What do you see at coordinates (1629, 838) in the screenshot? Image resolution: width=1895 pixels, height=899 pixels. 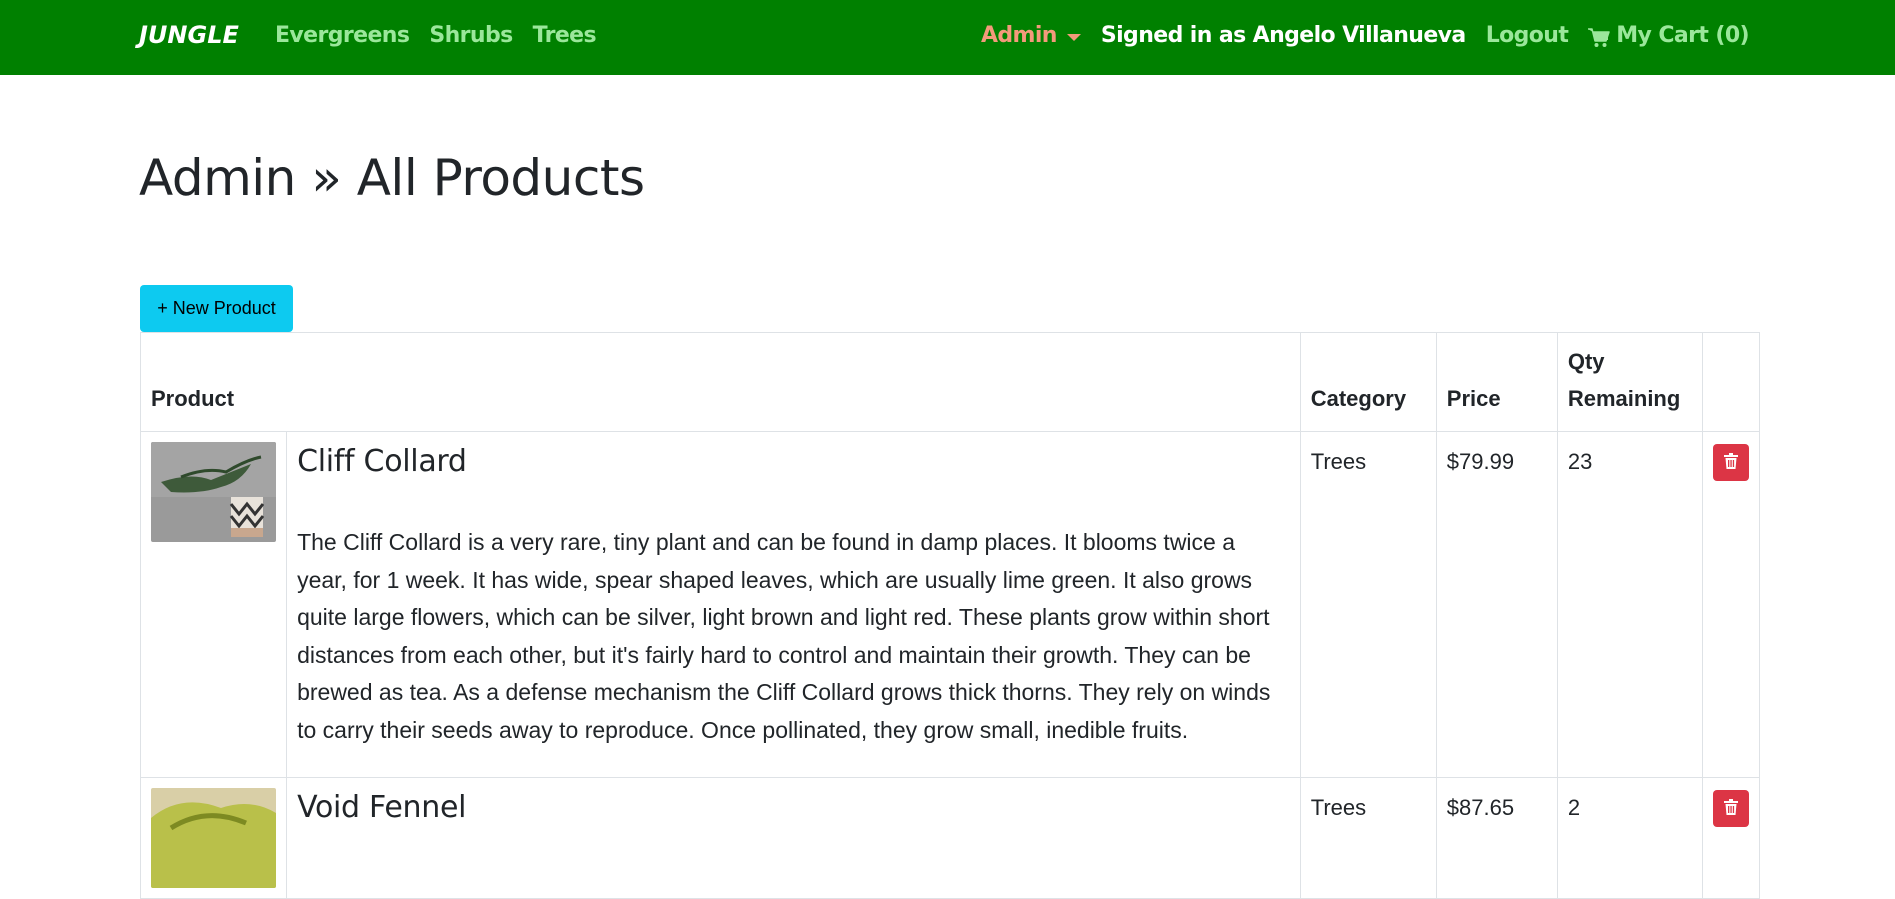 I see `qty-cell: 2` at bounding box center [1629, 838].